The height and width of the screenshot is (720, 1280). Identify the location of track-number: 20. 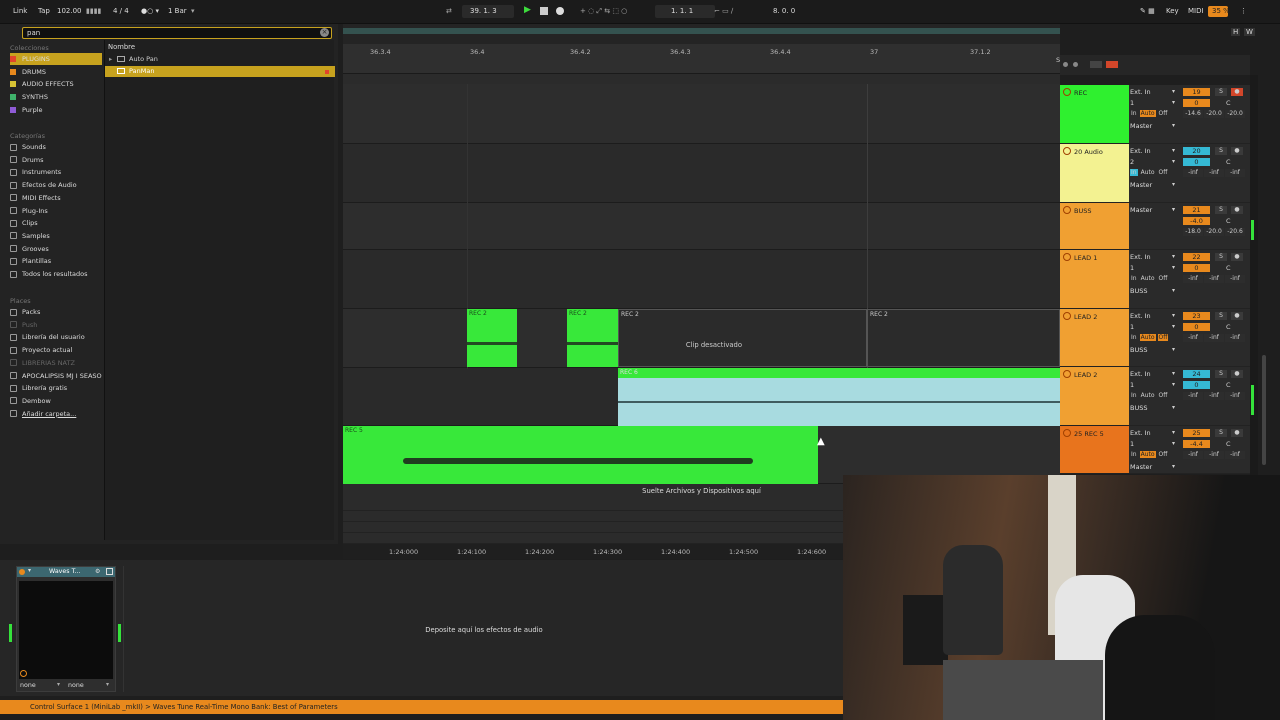
(1196, 151).